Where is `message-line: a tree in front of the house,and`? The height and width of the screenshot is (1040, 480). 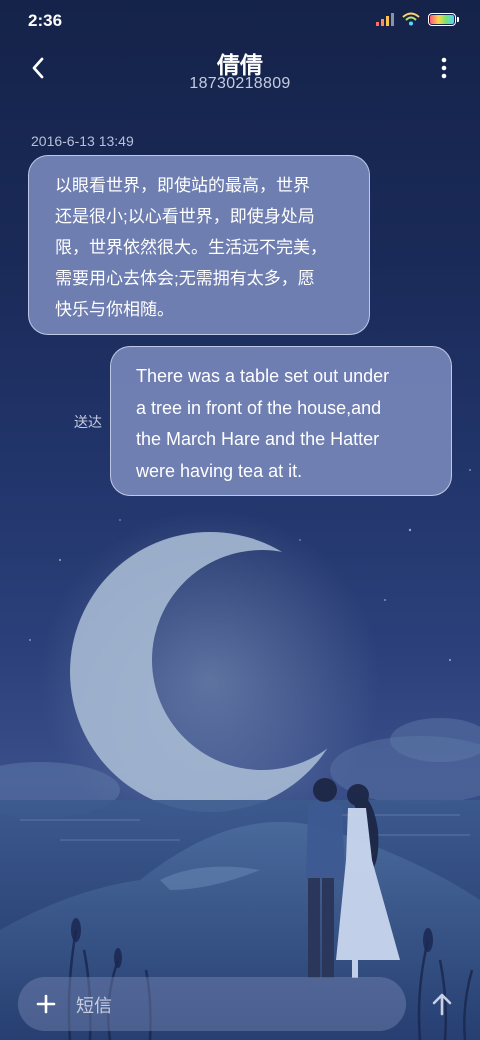
message-line: a tree in front of the house,and is located at coordinates (259, 407).